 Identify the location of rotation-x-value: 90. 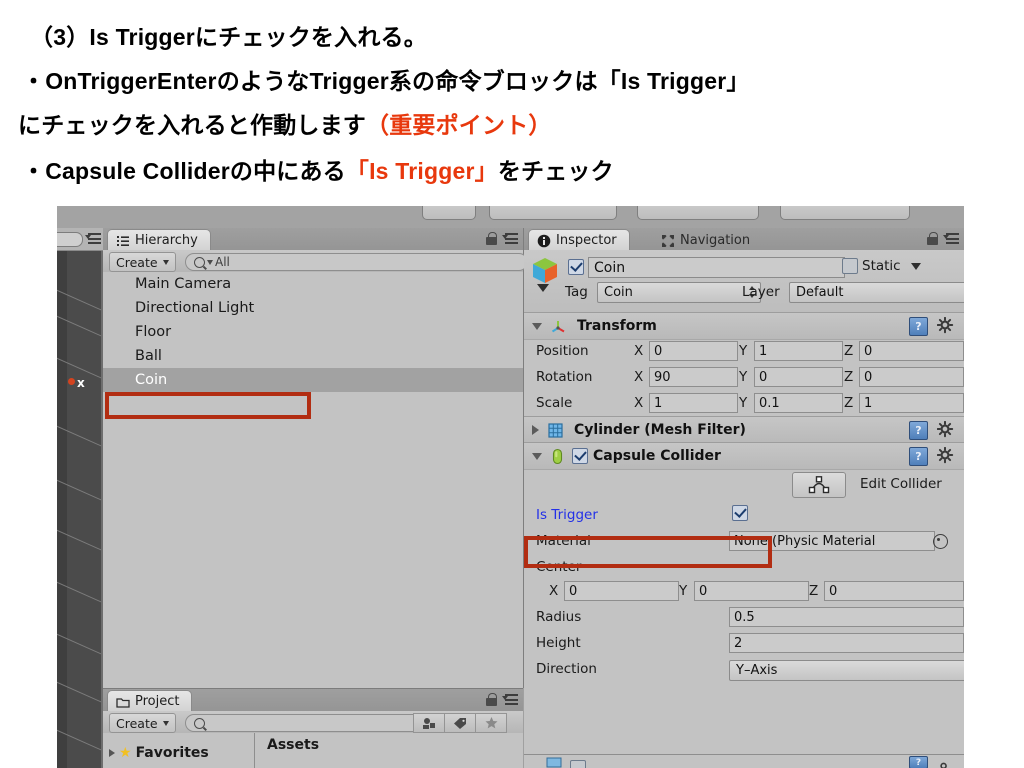
(662, 377).